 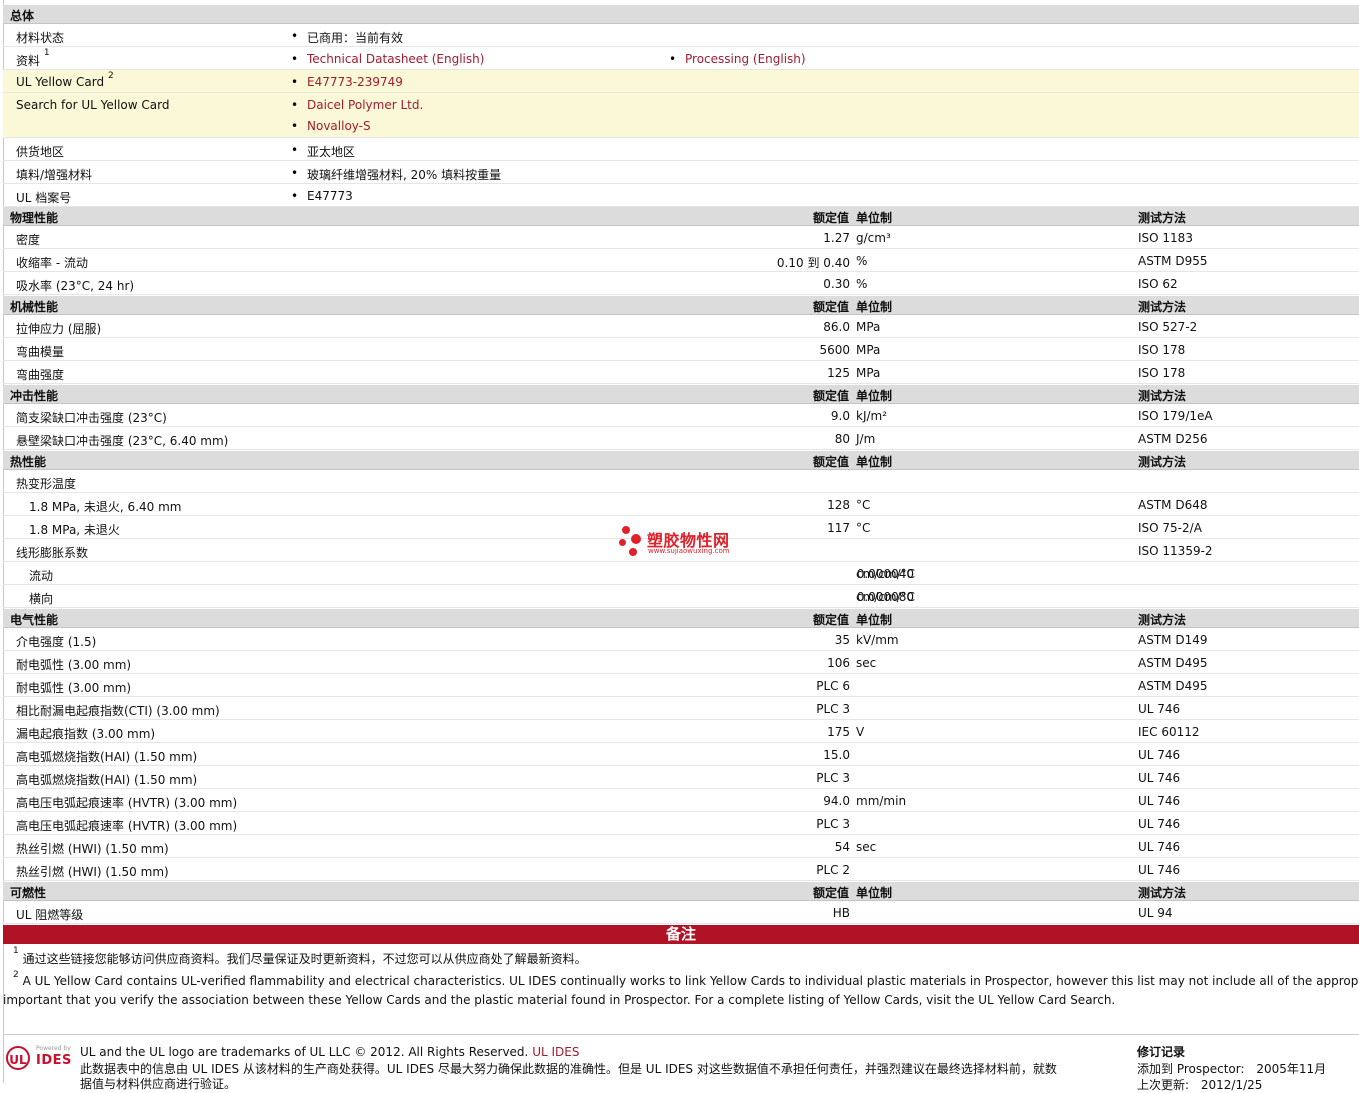 What do you see at coordinates (158, 1084) in the screenshot?
I see `disclaimer-text-2: 据值与材料供应商进行验证。` at bounding box center [158, 1084].